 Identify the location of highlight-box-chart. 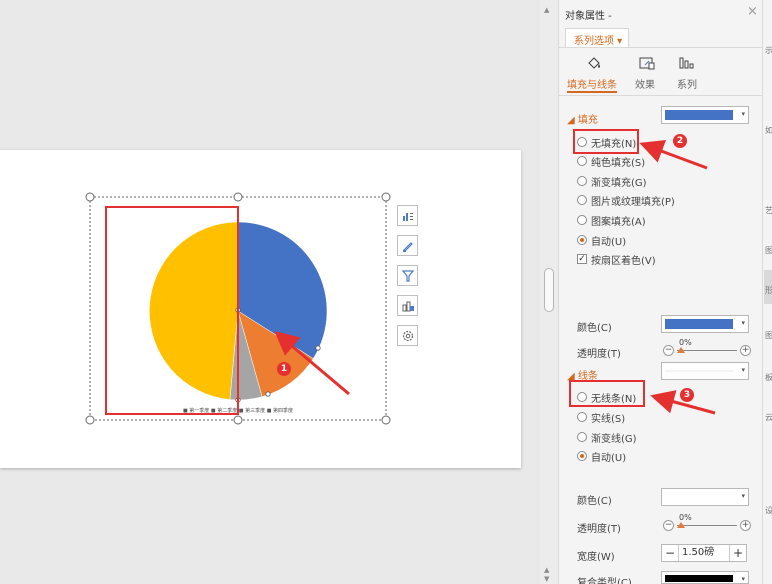
(172, 310).